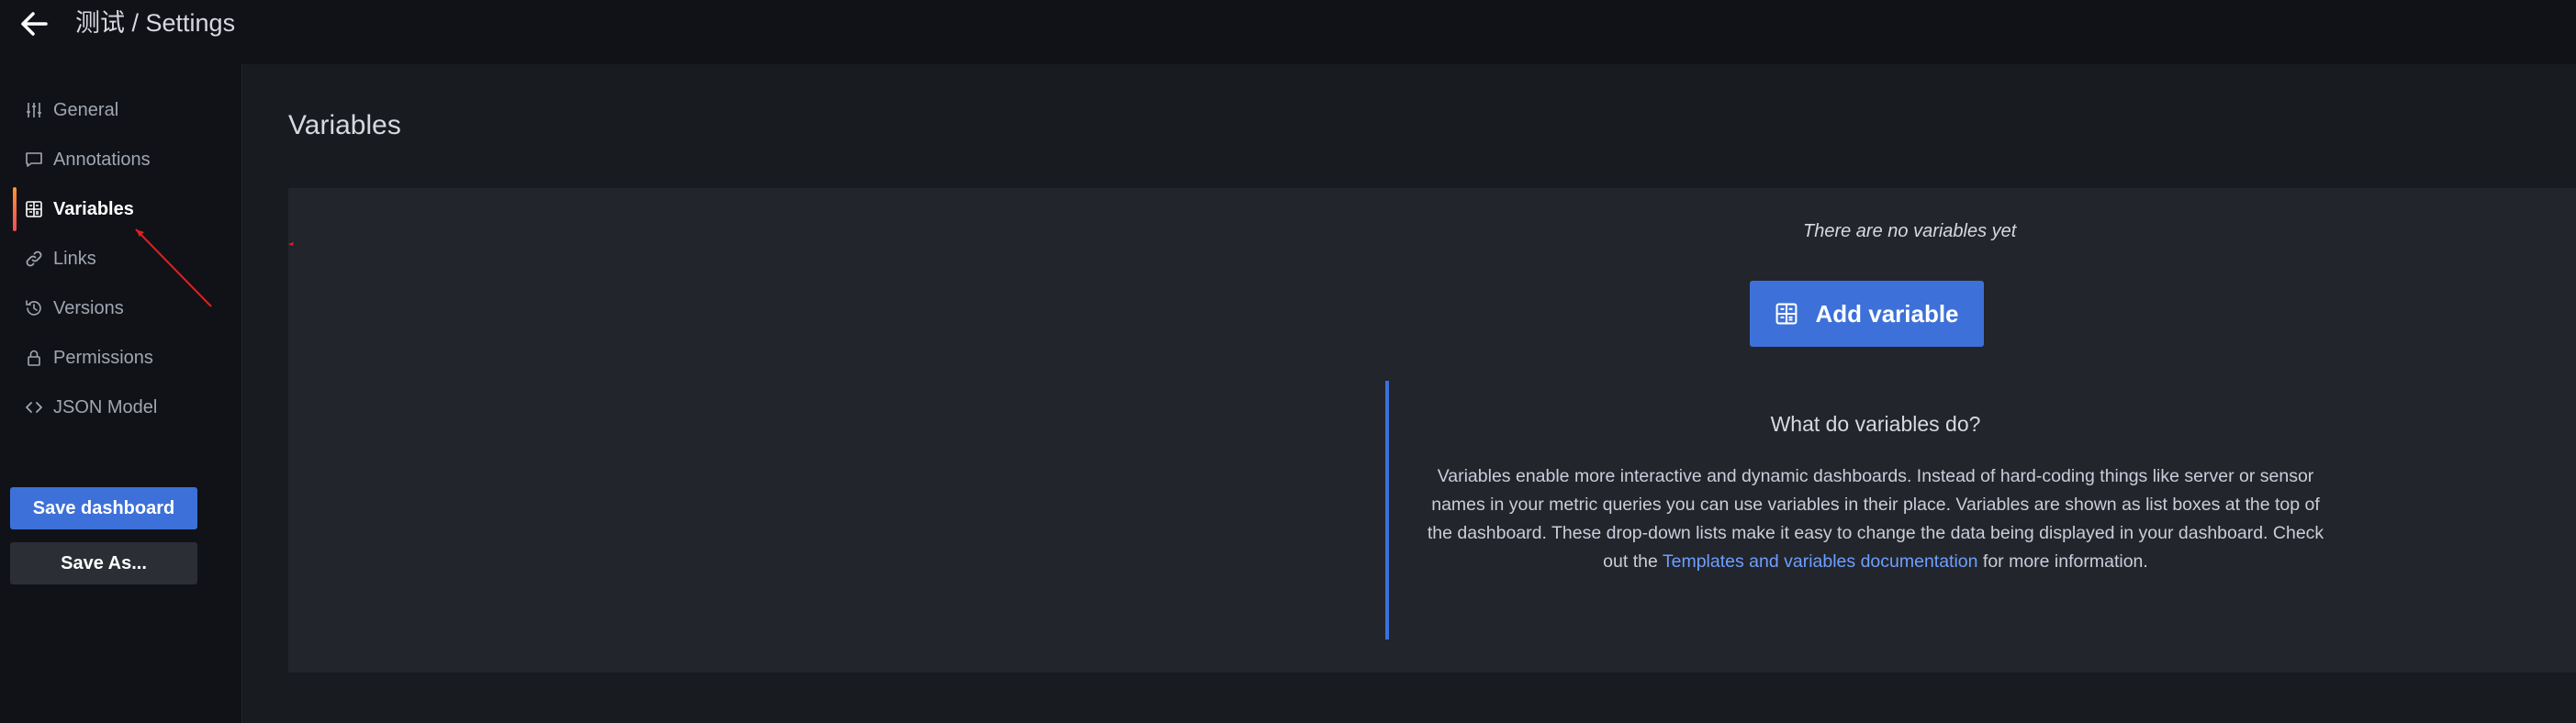 This screenshot has height=723, width=2576. What do you see at coordinates (1288, 32) in the screenshot?
I see `top-bar: 测试 / Settings` at bounding box center [1288, 32].